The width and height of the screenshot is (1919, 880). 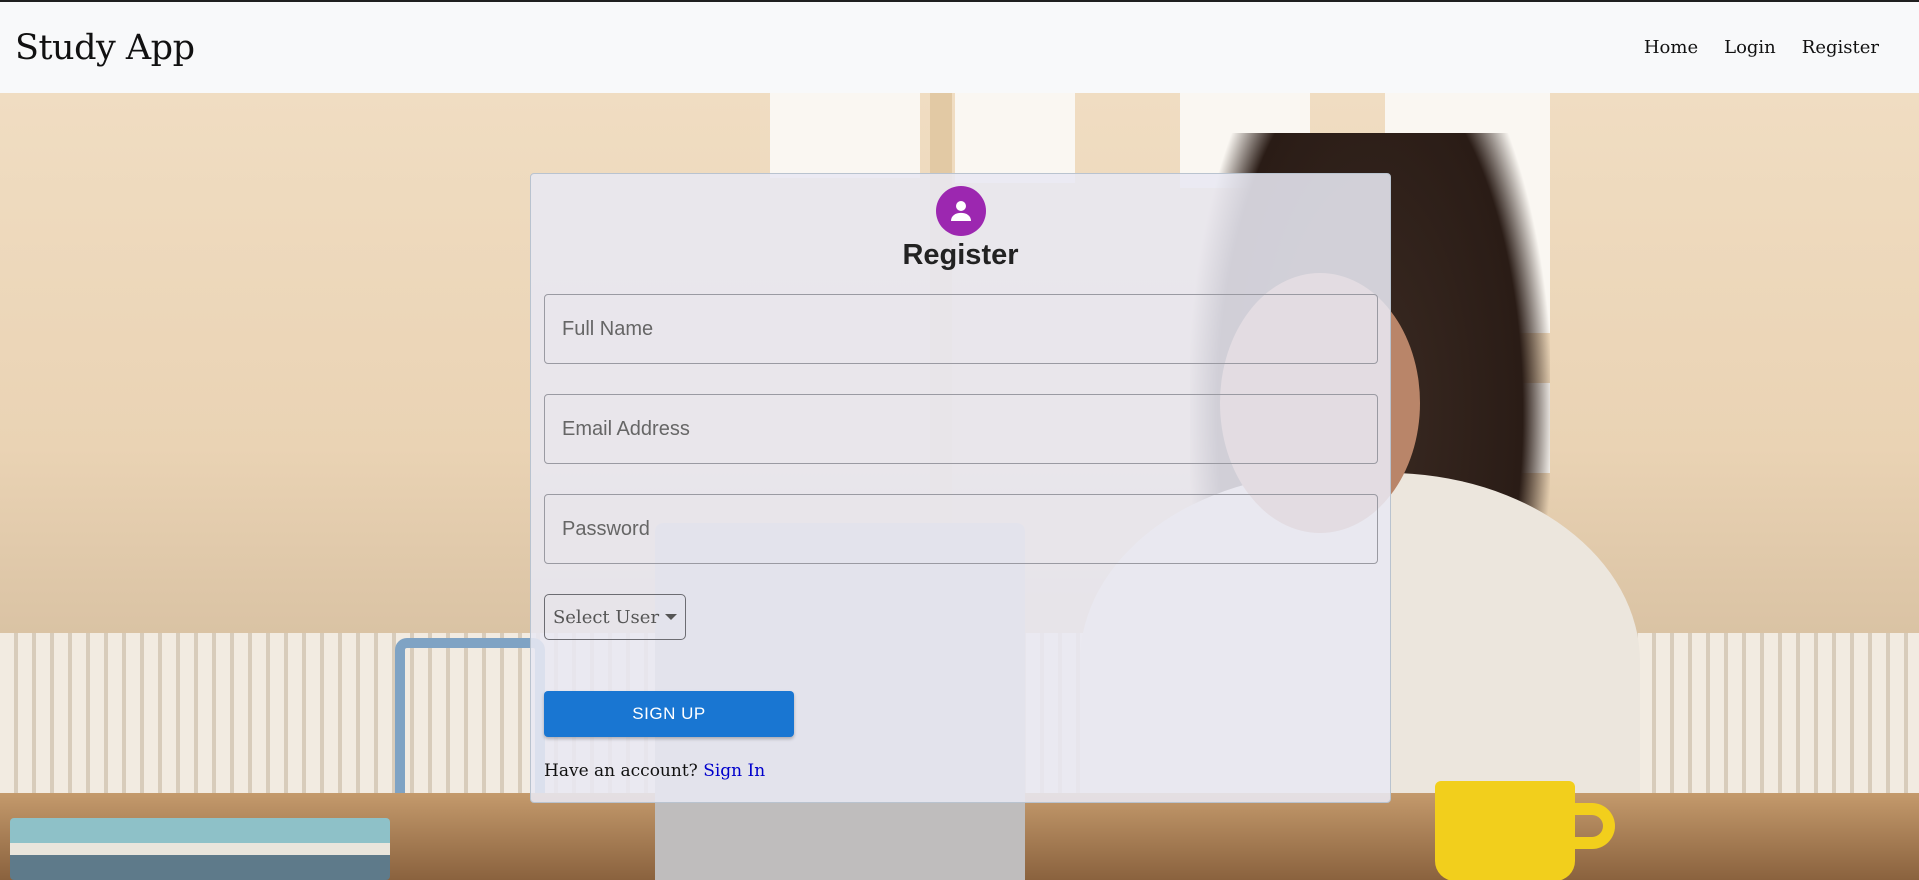 What do you see at coordinates (960, 255) in the screenshot?
I see `form-title: Register` at bounding box center [960, 255].